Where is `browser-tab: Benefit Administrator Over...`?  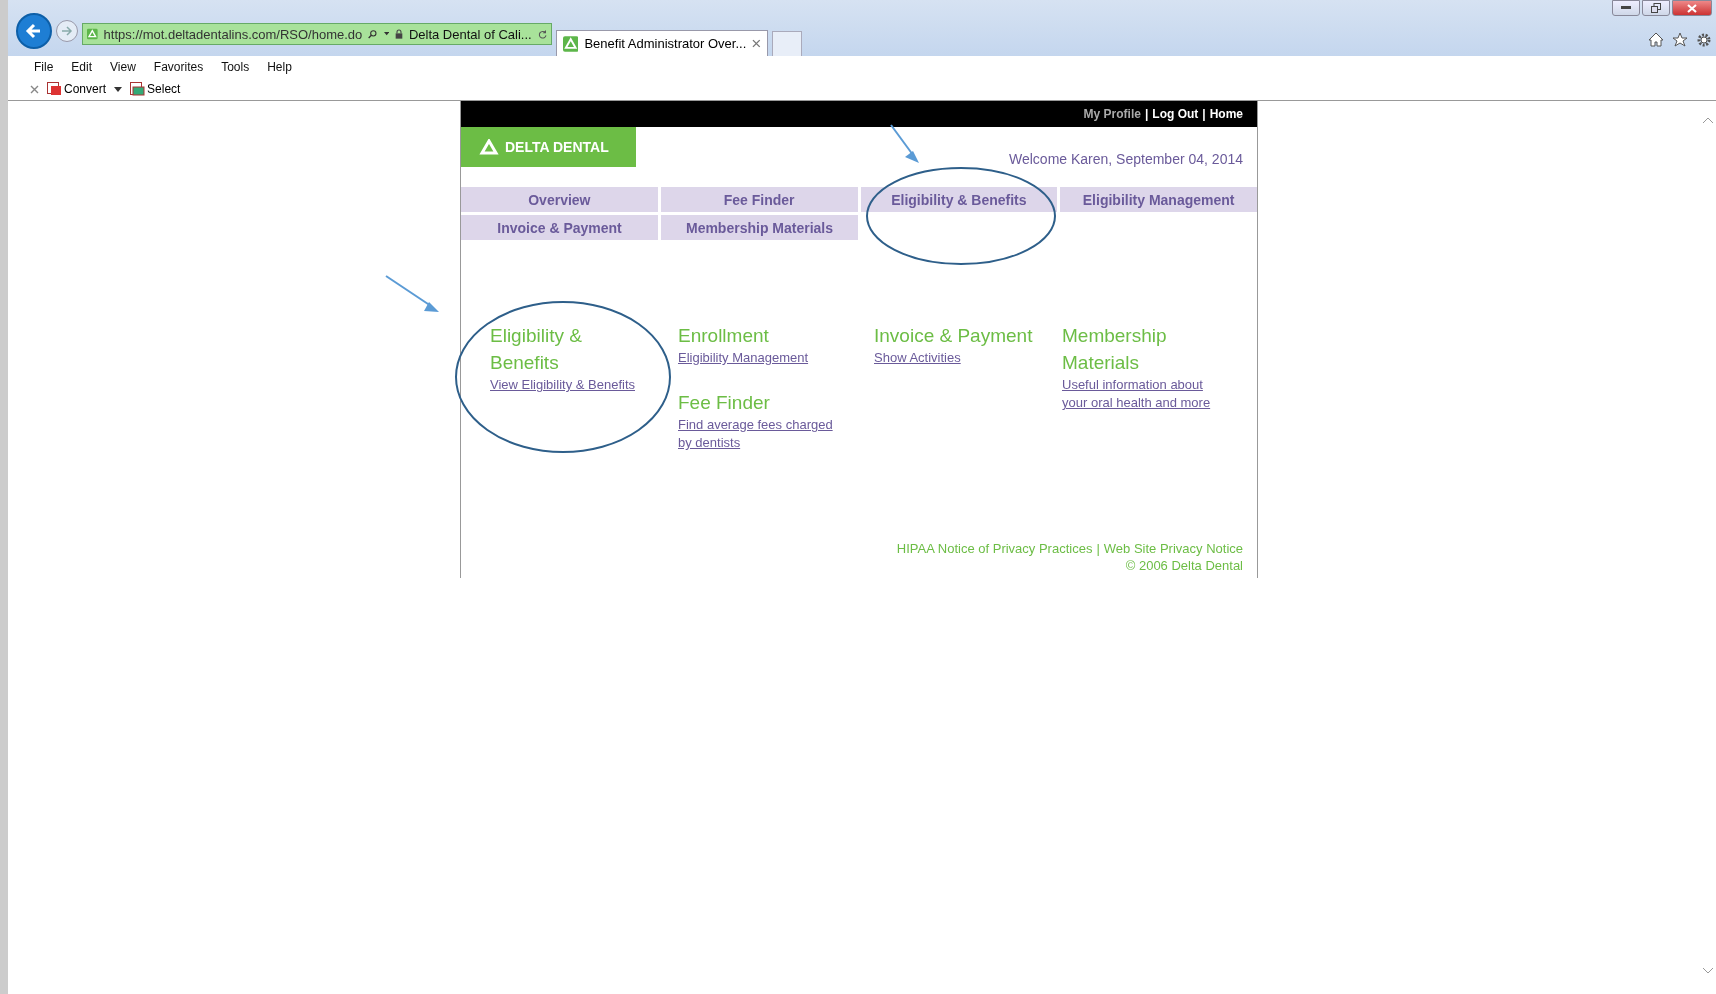 browser-tab: Benefit Administrator Over... is located at coordinates (662, 43).